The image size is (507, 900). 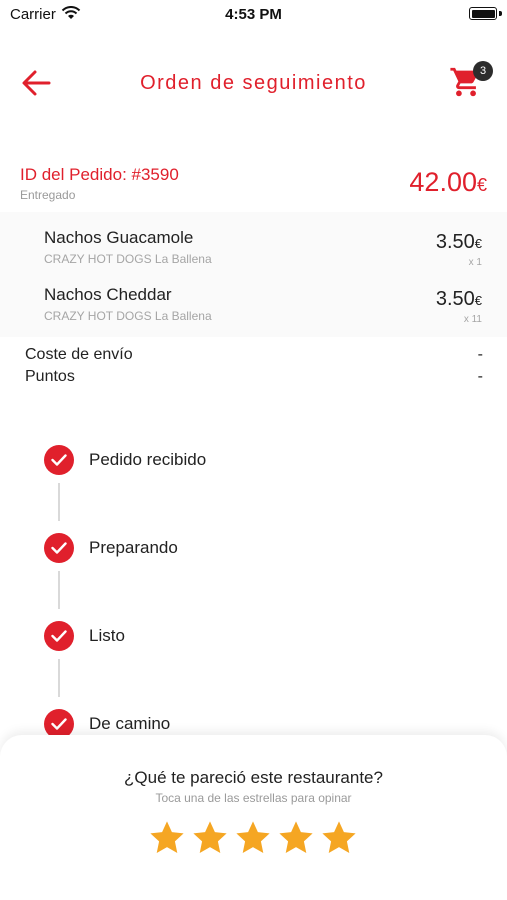 What do you see at coordinates (253, 183) in the screenshot?
I see `order-header: ID del Pedido: #3590 Entregado 42.00€` at bounding box center [253, 183].